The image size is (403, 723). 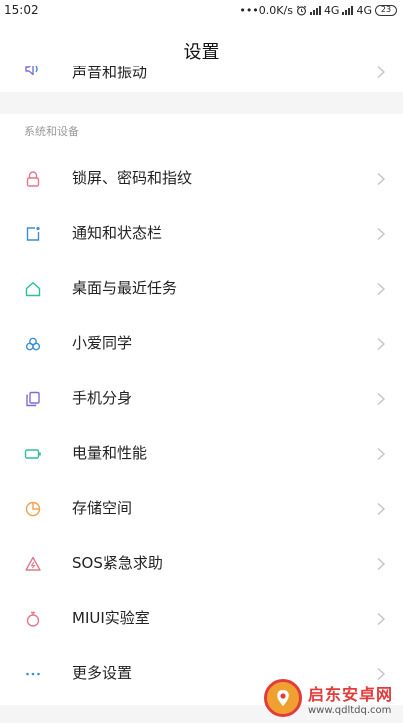 What do you see at coordinates (301, 10) in the screenshot?
I see `alarm-icon` at bounding box center [301, 10].